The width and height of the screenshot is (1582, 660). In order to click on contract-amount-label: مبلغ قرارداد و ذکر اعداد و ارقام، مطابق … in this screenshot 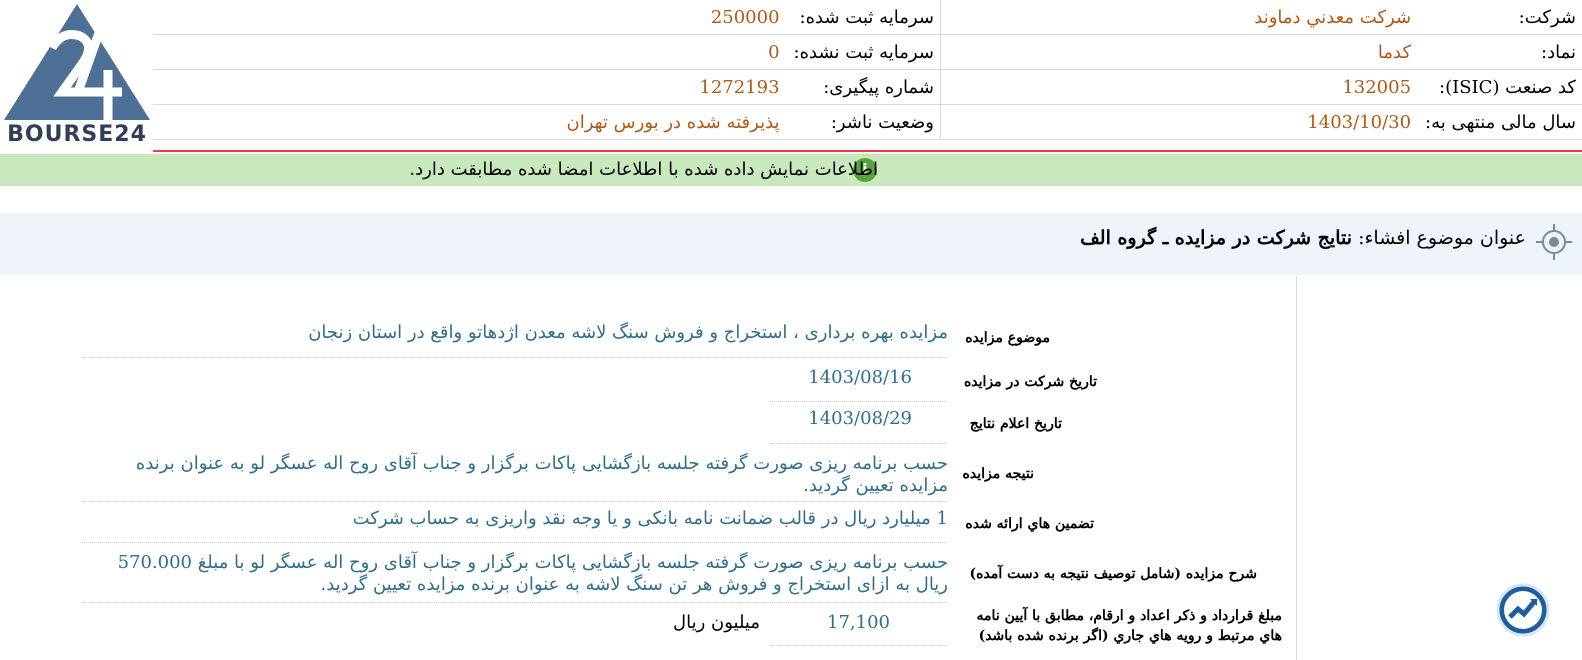, I will do `click(1129, 626)`.